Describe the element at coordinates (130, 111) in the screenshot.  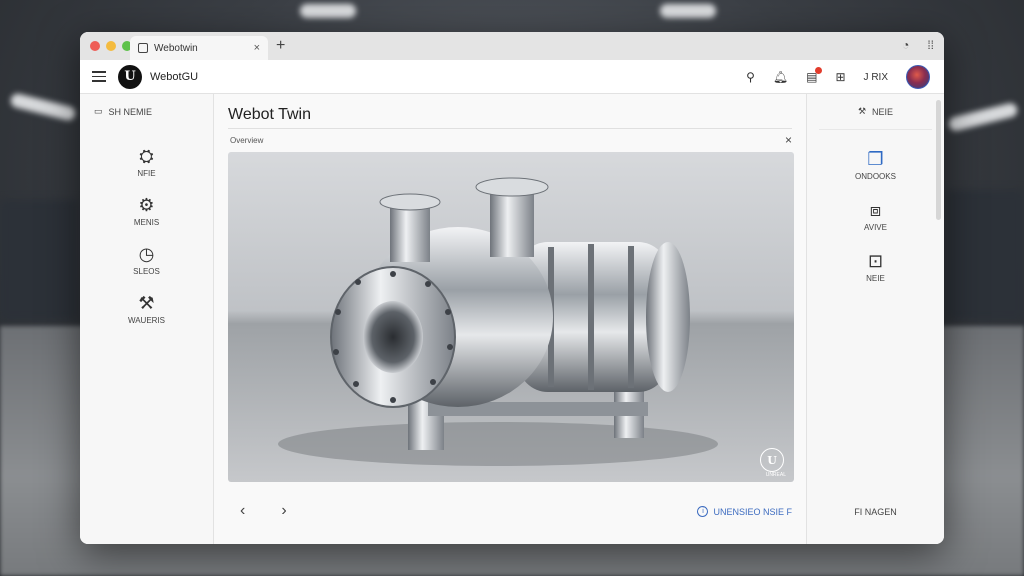
I see `left-sidebar-title: SH NEMIE` at that location.